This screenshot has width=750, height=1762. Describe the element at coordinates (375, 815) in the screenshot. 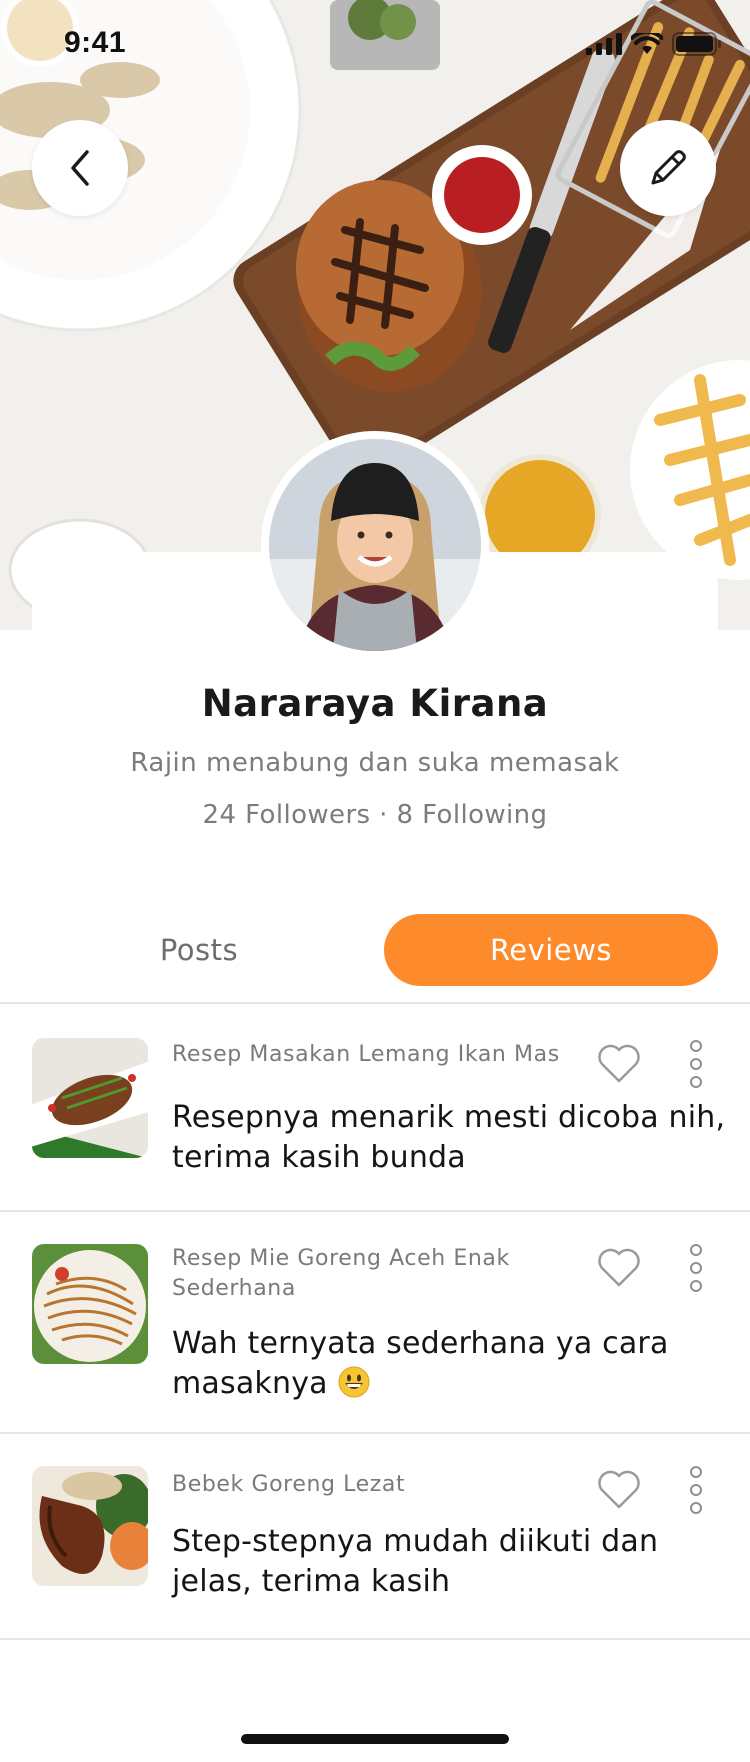

I see `profile-follow-stats: 24 Followers · 8 Following` at that location.